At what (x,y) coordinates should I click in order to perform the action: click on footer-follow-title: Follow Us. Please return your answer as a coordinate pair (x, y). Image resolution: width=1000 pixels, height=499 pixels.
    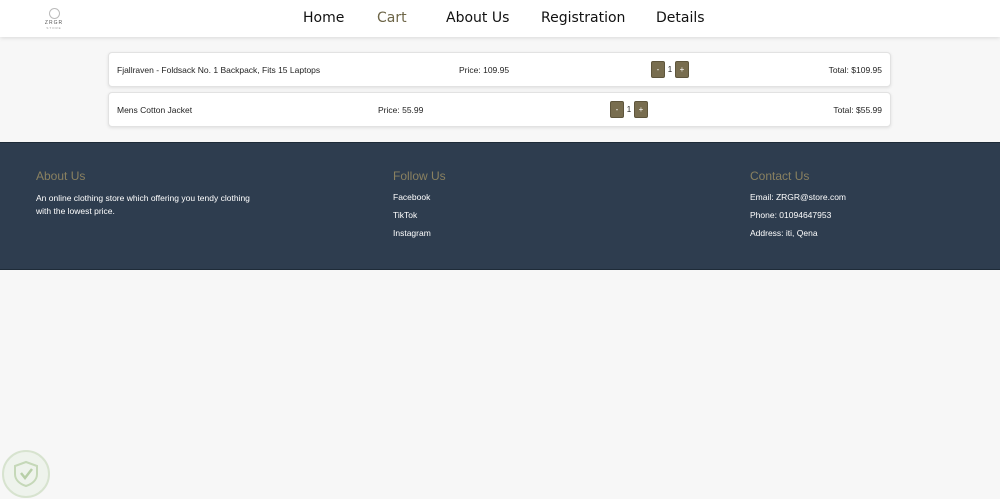
    Looking at the image, I should click on (419, 176).